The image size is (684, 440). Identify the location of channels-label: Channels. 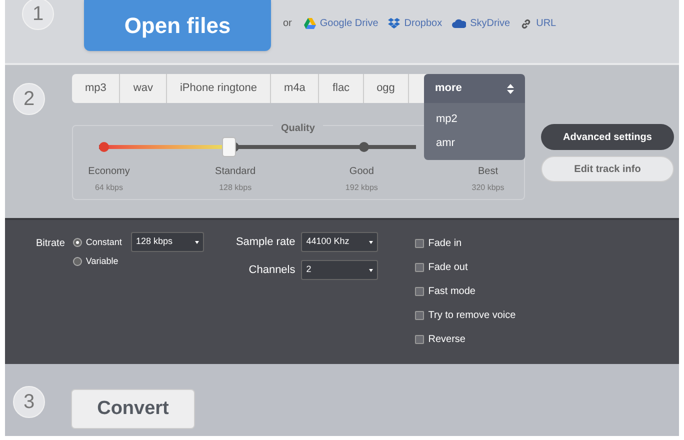
(272, 270).